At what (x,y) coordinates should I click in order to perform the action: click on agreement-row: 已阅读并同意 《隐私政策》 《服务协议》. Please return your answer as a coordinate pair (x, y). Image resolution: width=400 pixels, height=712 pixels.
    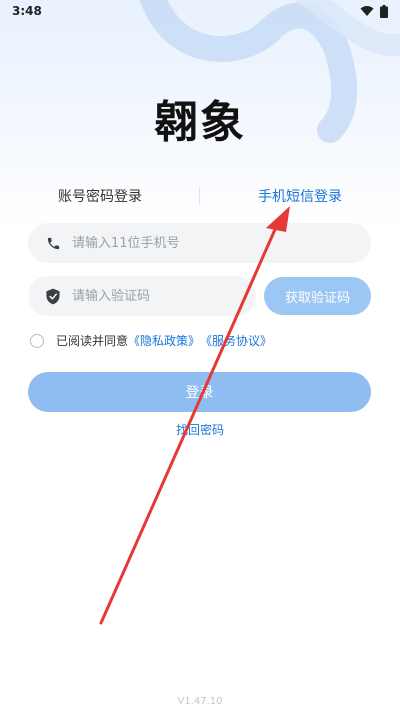
    Looking at the image, I should click on (151, 340).